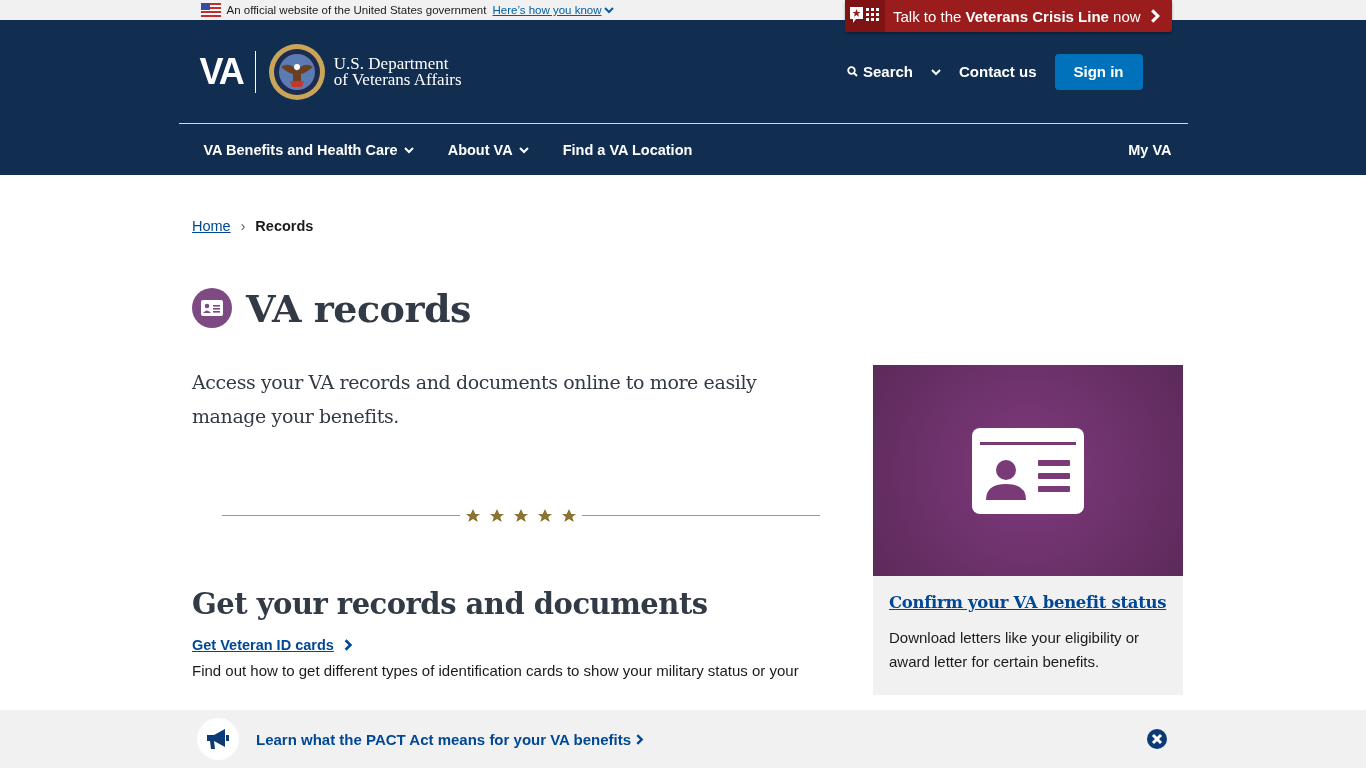 This screenshot has height=768, width=1366. I want to click on pact-act-link: Learn what the PACT Act means for your VA benefits, so click(451, 739).